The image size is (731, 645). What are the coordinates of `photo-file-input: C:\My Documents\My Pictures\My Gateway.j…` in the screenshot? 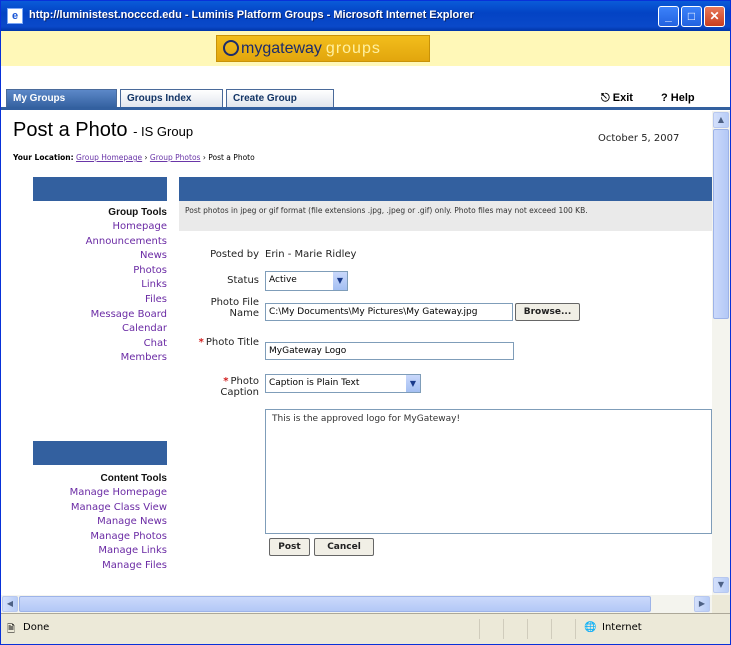 It's located at (389, 312).